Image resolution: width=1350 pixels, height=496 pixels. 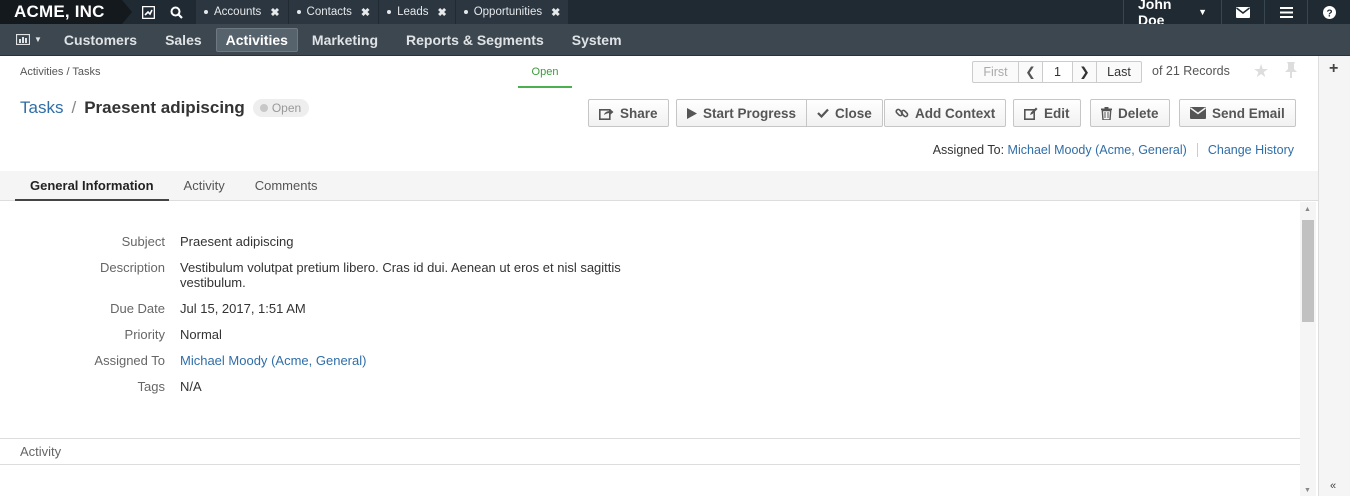 I want to click on sidebar-right: + «, so click(x=1334, y=276).